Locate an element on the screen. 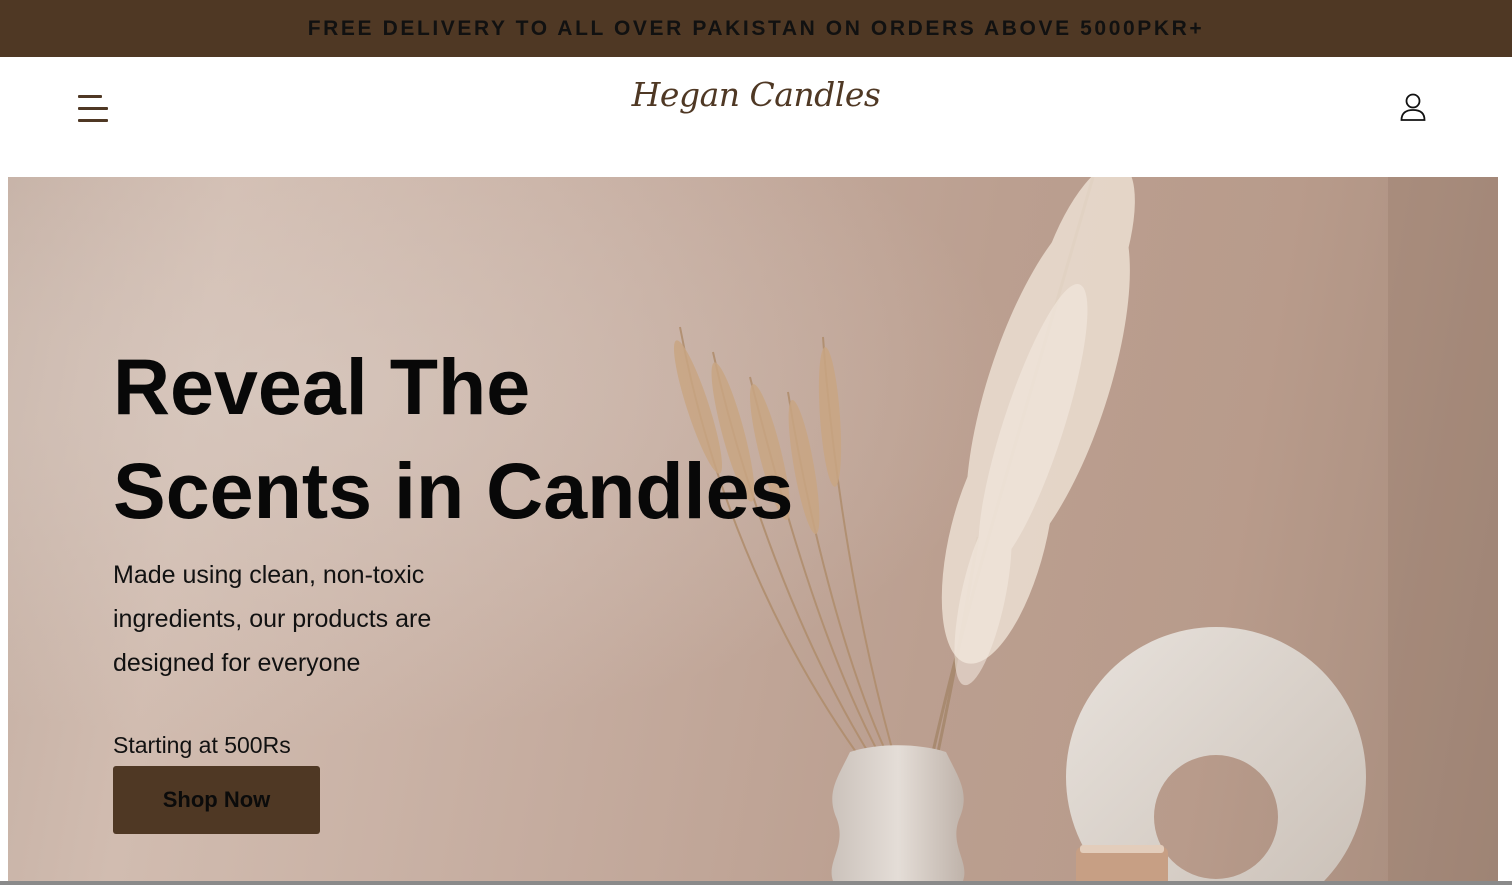 The width and height of the screenshot is (1512, 885). page-bottom-divider is located at coordinates (756, 883).